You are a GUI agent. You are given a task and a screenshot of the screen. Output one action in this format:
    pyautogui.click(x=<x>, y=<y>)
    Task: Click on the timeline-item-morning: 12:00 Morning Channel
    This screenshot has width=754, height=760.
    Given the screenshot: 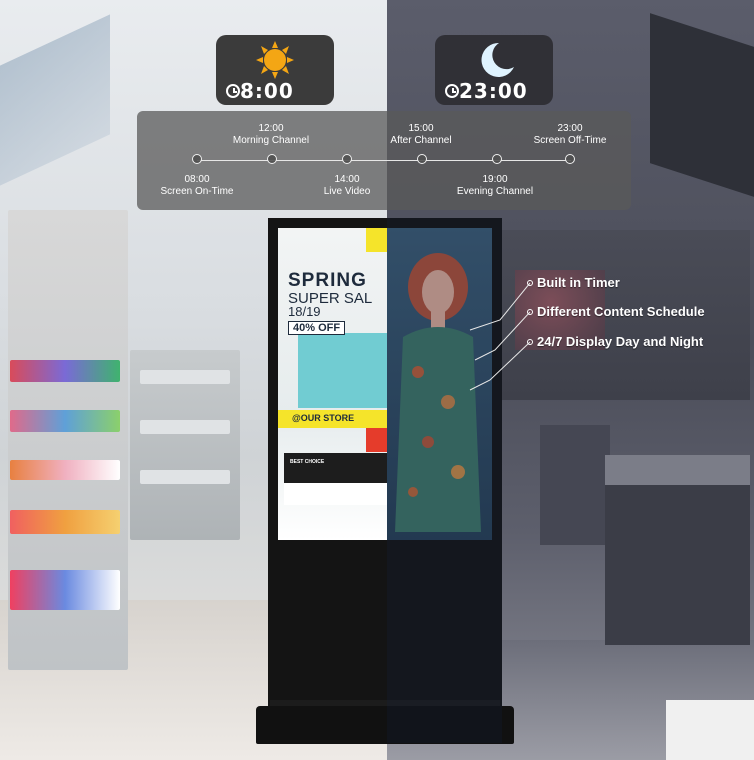 What is the action you would take?
    pyautogui.click(x=271, y=135)
    